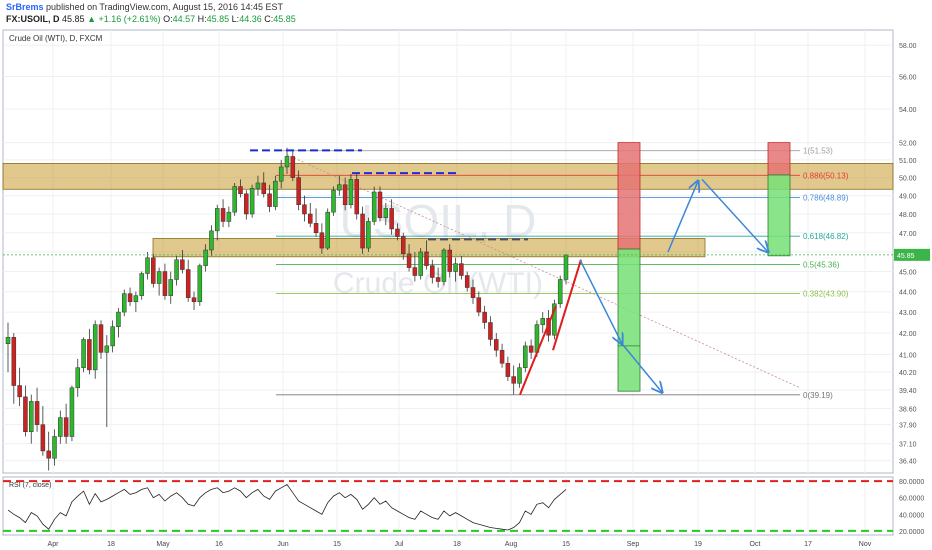 Image resolution: width=932 pixels, height=550 pixels. What do you see at coordinates (908, 179) in the screenshot?
I see `y-tick-label: 50.00` at bounding box center [908, 179].